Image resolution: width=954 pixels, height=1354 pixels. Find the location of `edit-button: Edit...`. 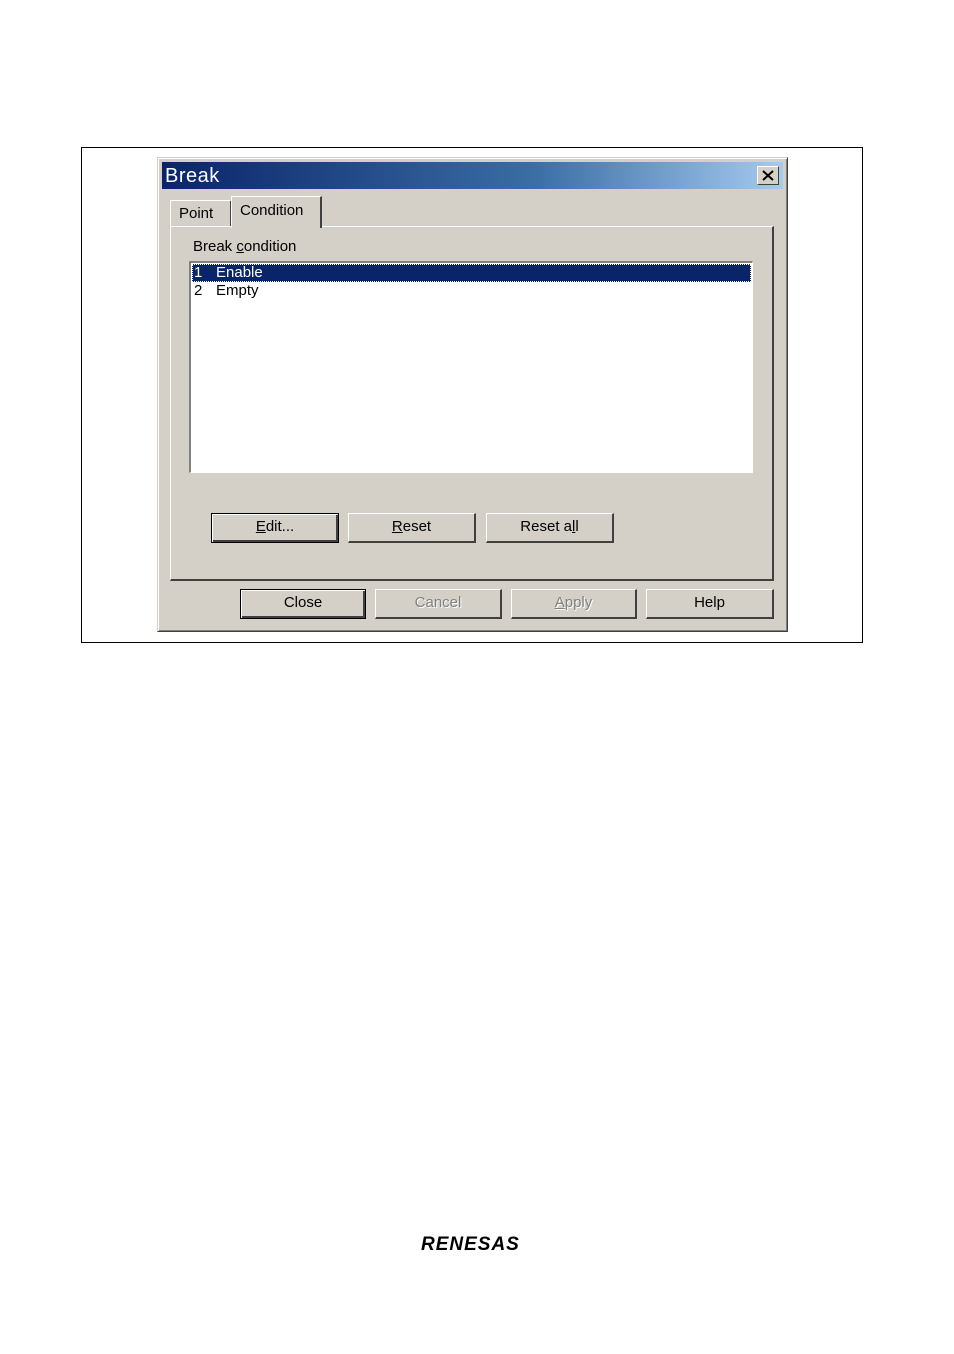

edit-button: Edit... is located at coordinates (275, 528).